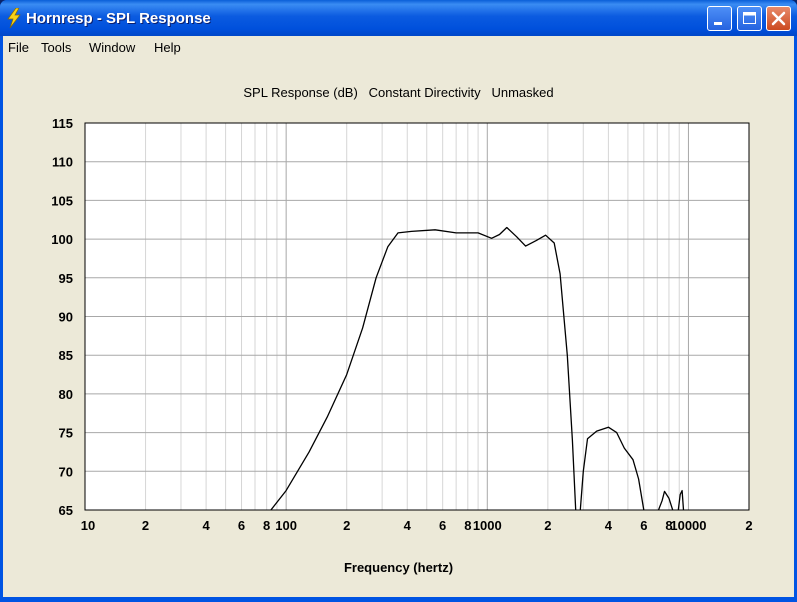 Image resolution: width=797 pixels, height=602 pixels. I want to click on y-tick-label: 65, so click(66, 510).